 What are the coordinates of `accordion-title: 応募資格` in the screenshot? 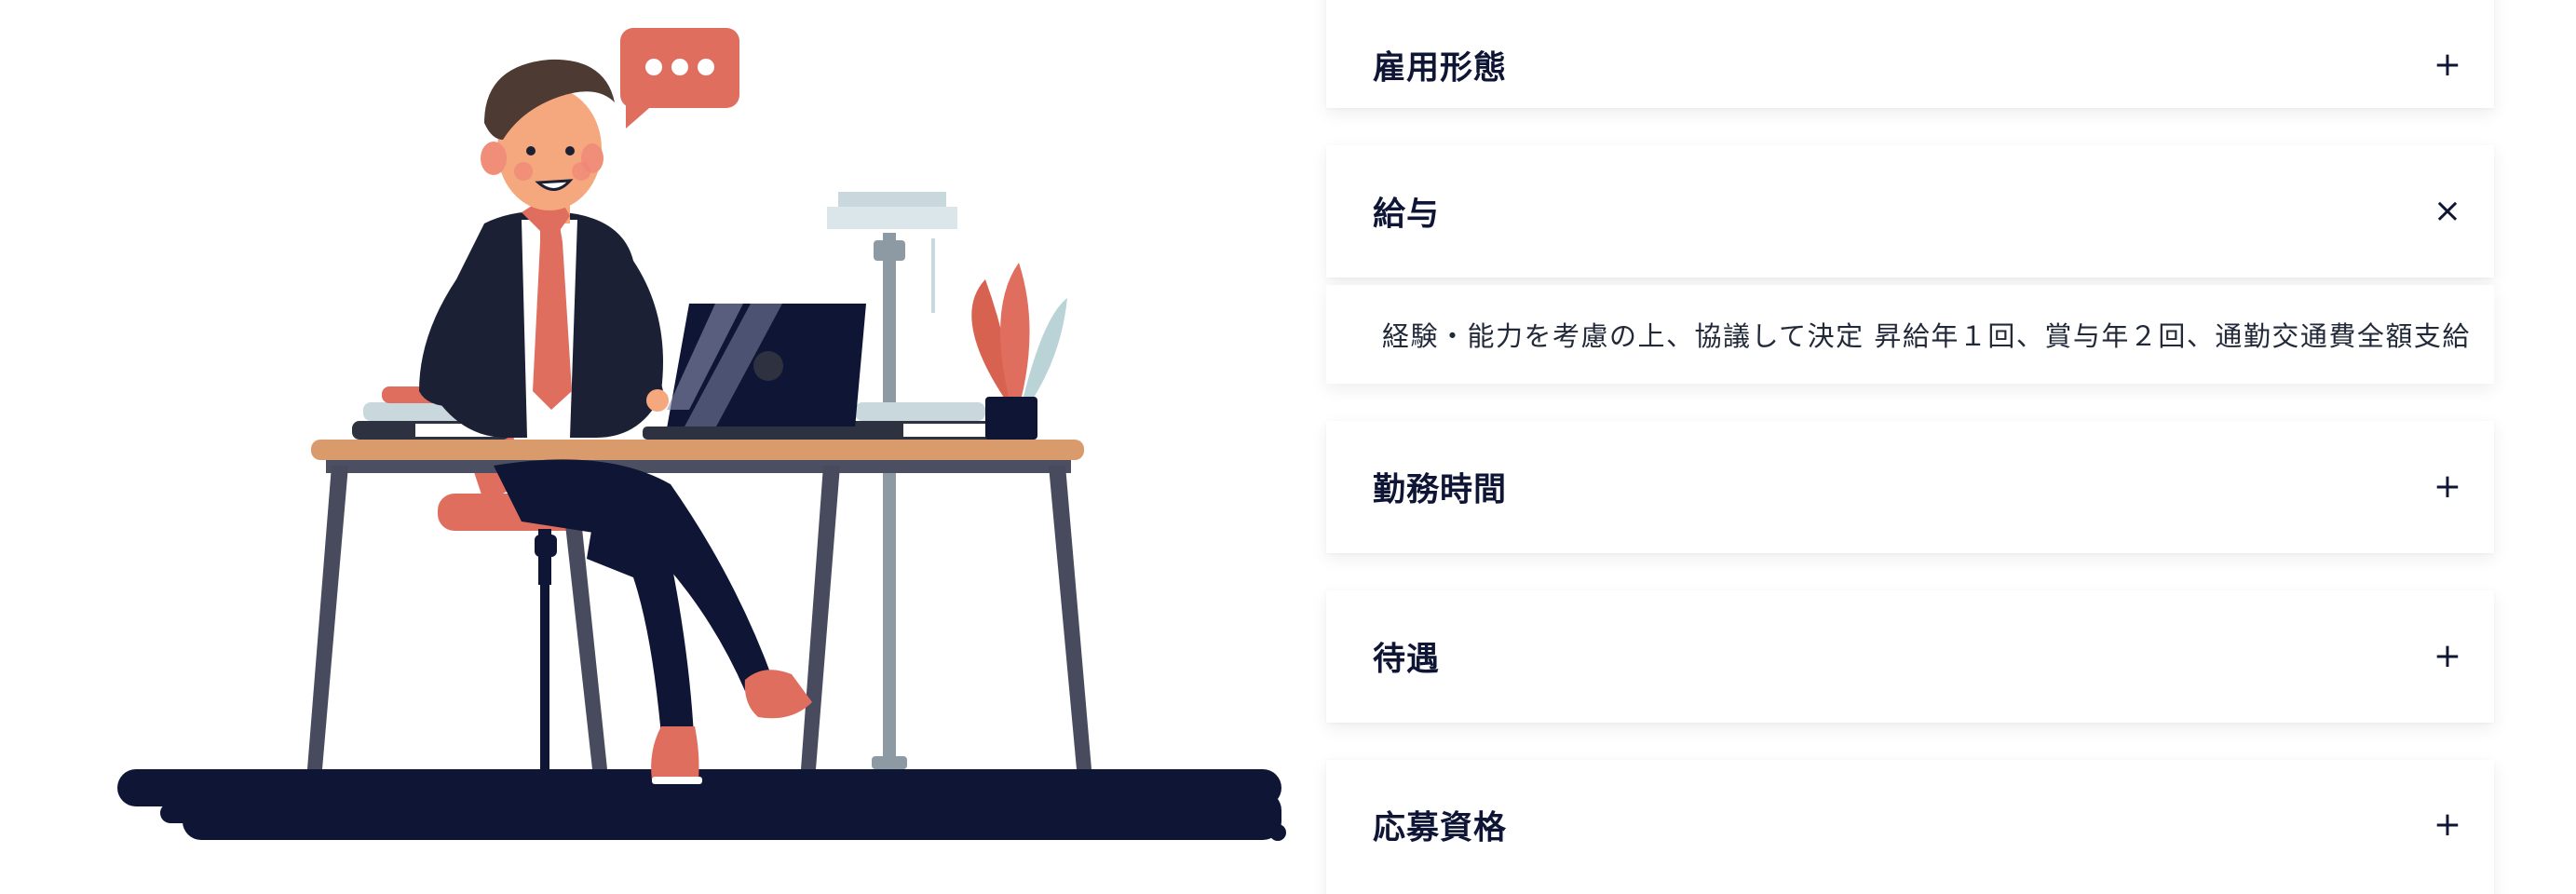 It's located at (1440, 828).